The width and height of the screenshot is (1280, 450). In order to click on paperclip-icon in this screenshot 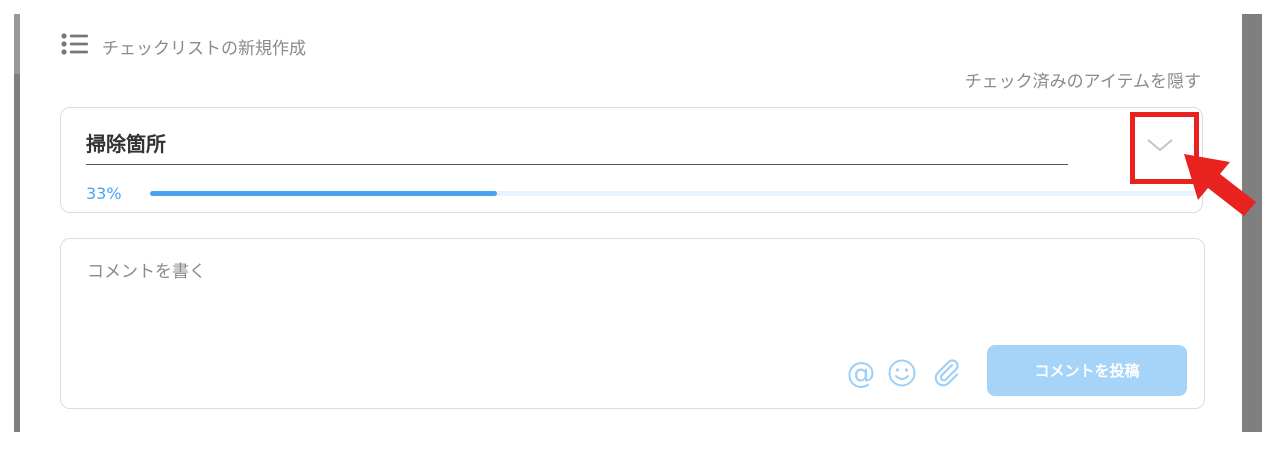, I will do `click(947, 373)`.